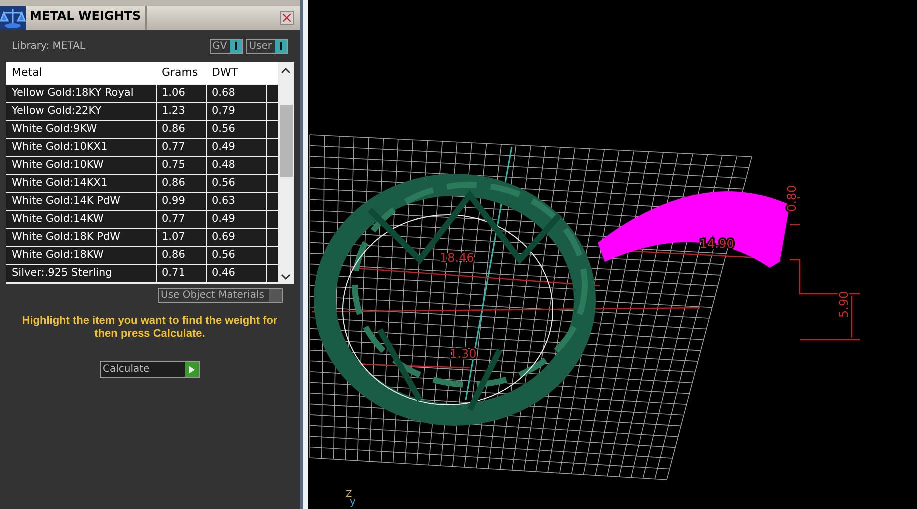  I want to click on table-cell-text: Yellow Gold:18KY Royal, so click(73, 93).